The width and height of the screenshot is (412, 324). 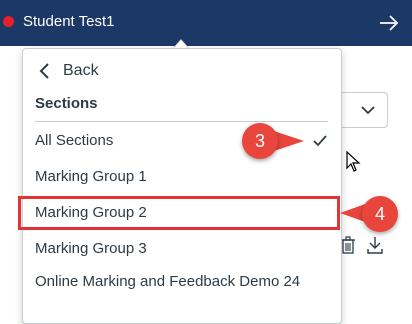 I want to click on menu-item-label: Marking Group 3, so click(x=91, y=248).